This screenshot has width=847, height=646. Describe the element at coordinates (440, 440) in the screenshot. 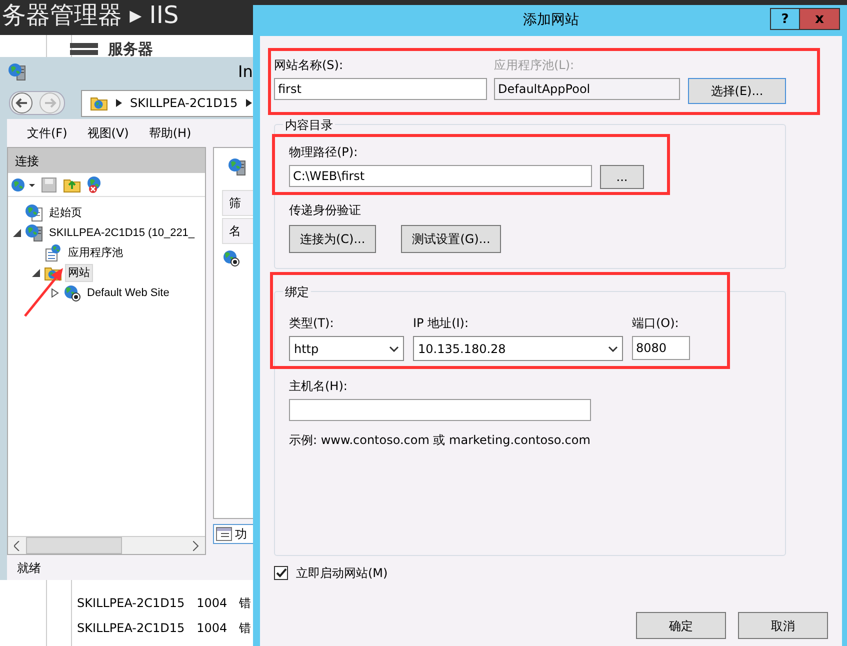

I see `example-text: 示例: www.contoso.com 或 marketing.contoso.com` at that location.